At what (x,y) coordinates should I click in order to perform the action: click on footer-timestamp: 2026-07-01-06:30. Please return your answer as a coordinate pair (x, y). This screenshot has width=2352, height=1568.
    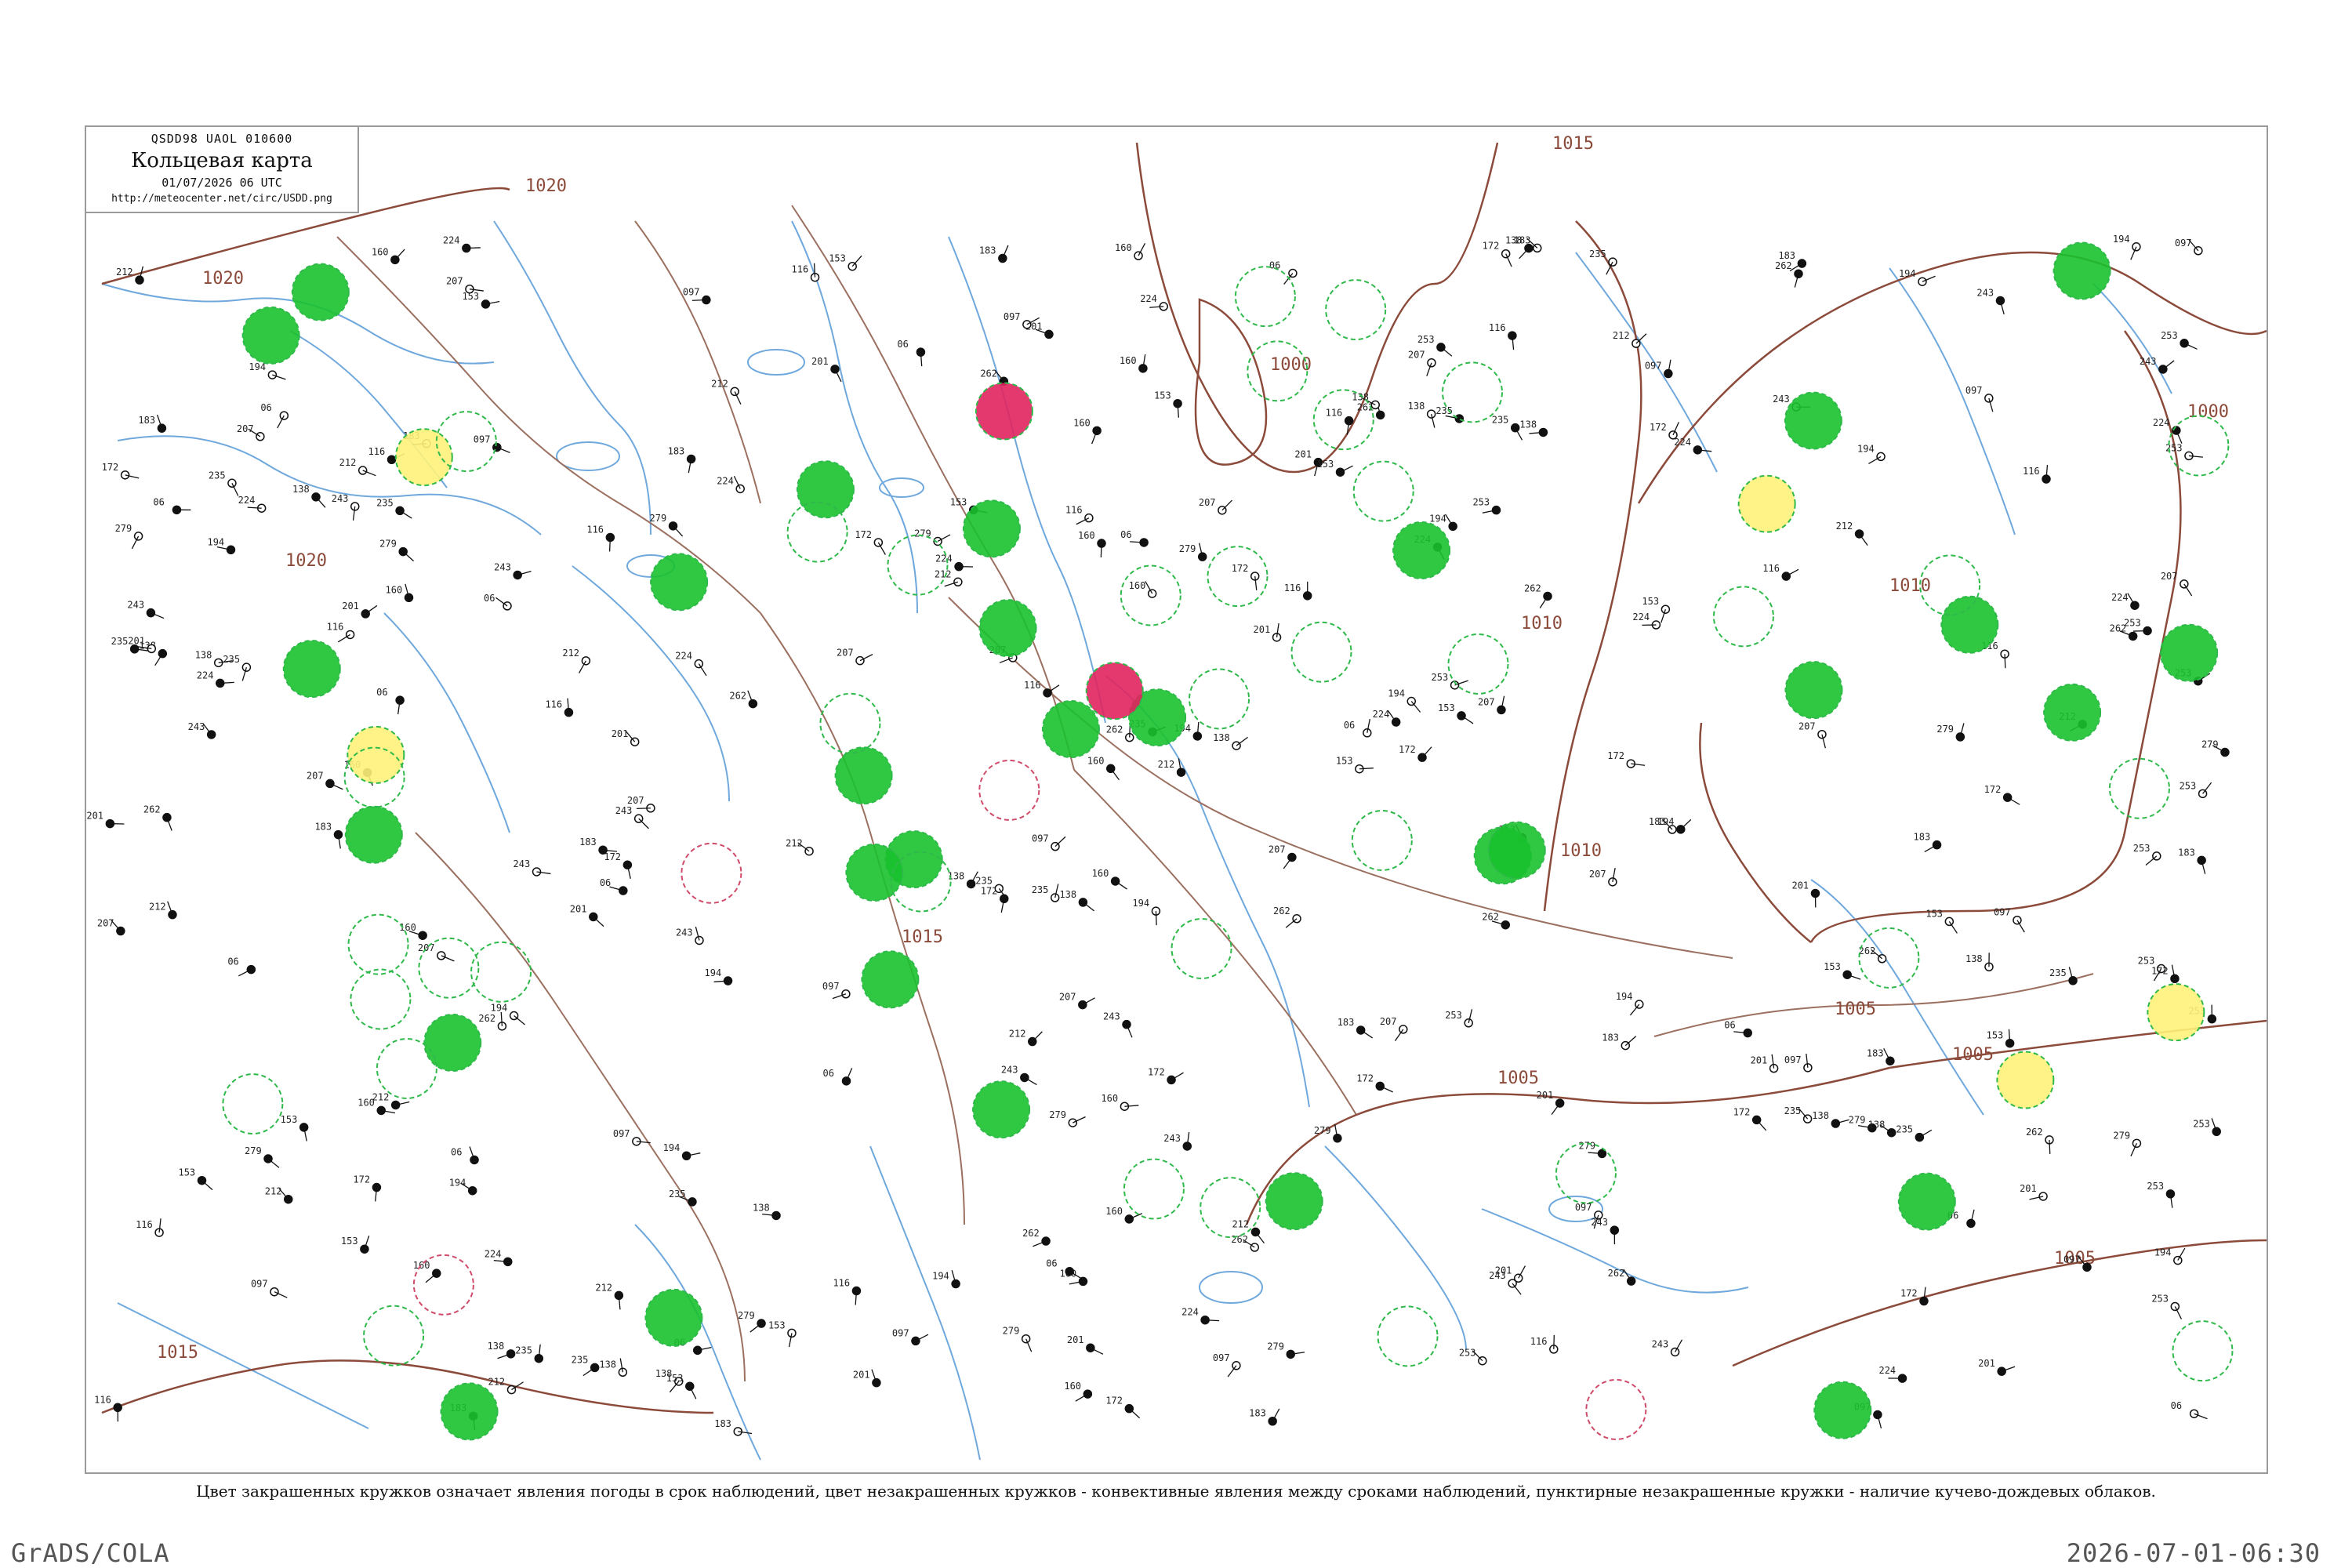
    Looking at the image, I should click on (2193, 1553).